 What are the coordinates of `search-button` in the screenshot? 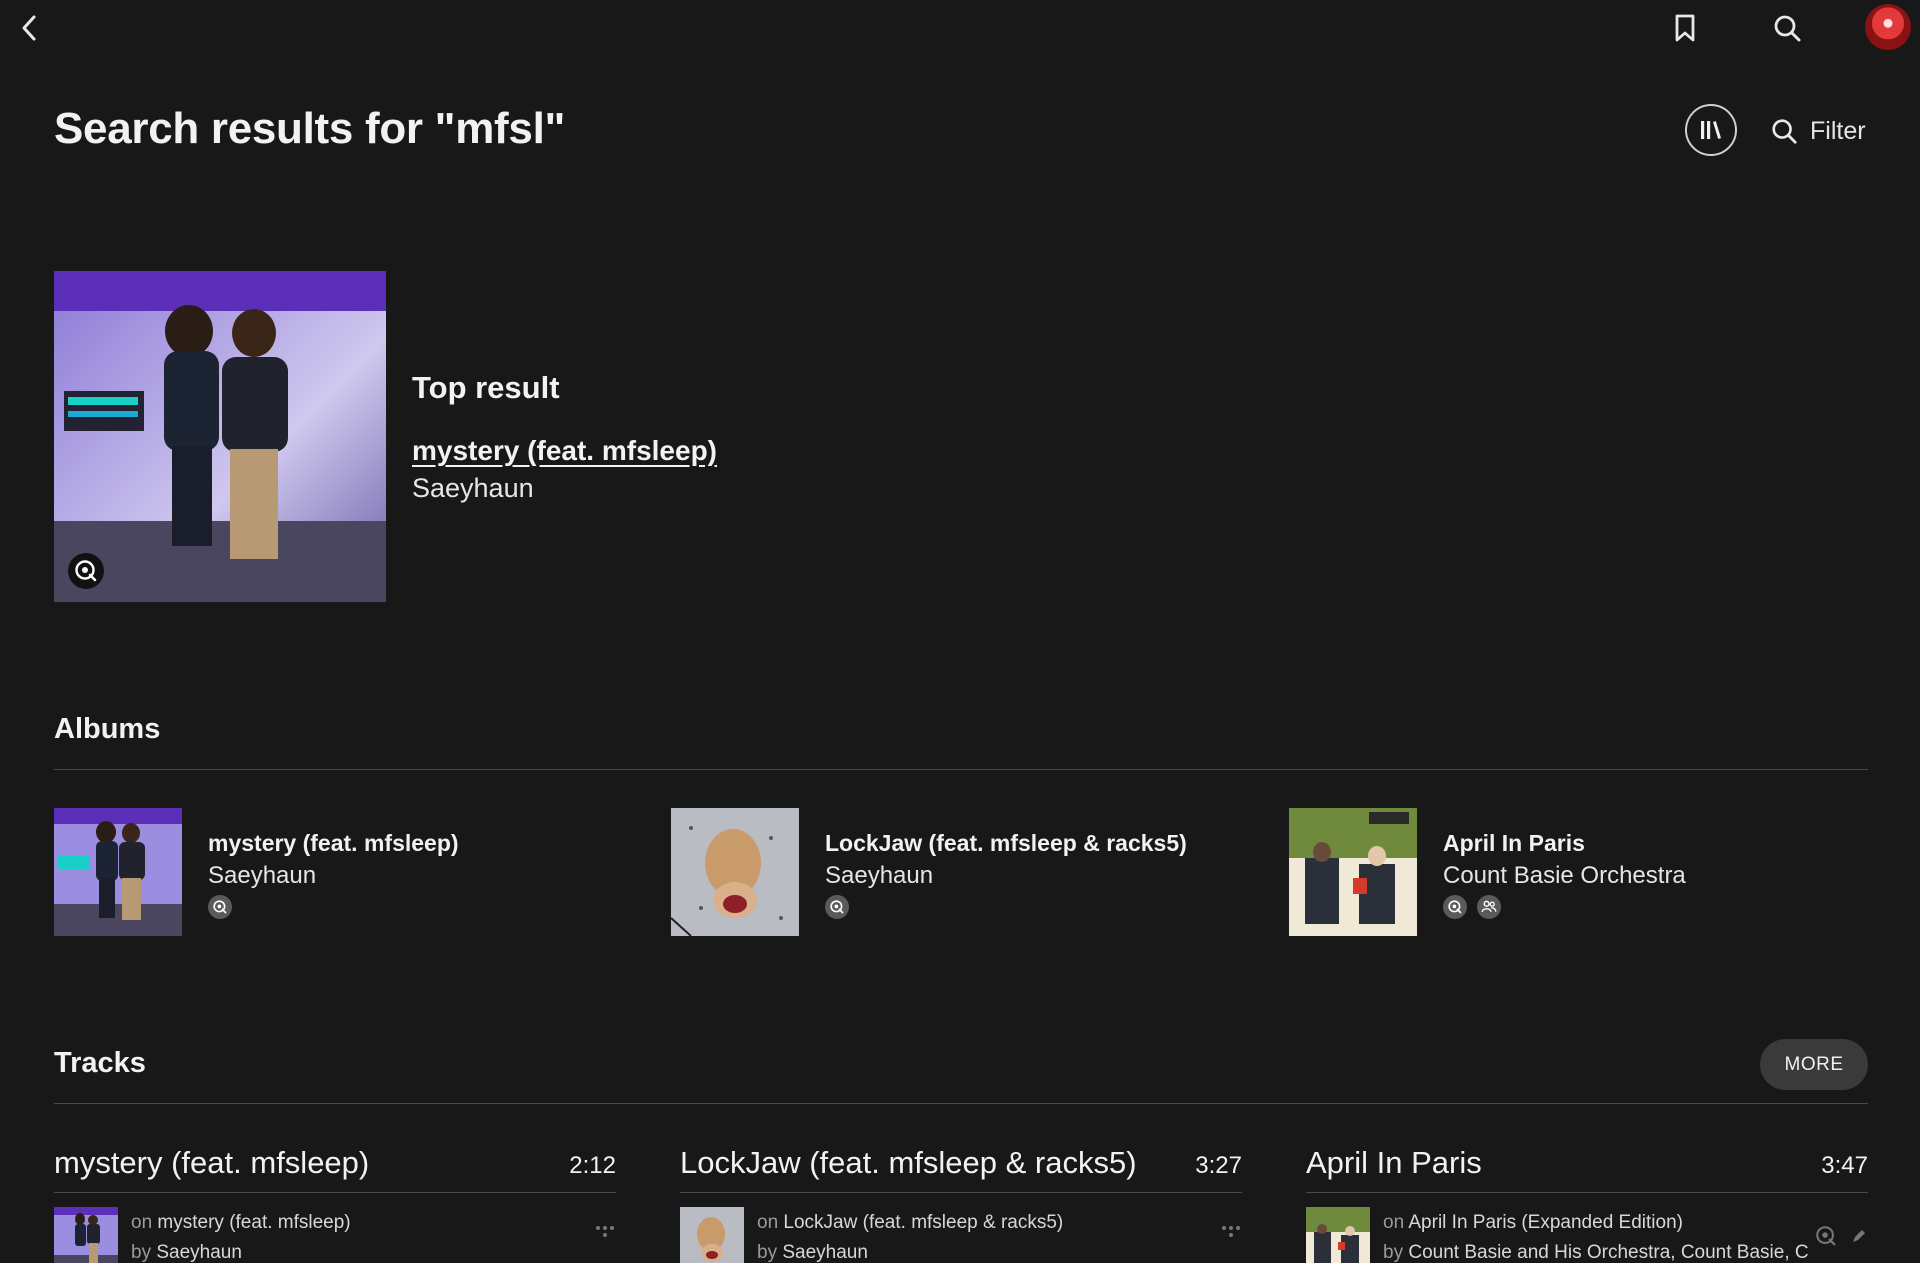 It's located at (1787, 28).